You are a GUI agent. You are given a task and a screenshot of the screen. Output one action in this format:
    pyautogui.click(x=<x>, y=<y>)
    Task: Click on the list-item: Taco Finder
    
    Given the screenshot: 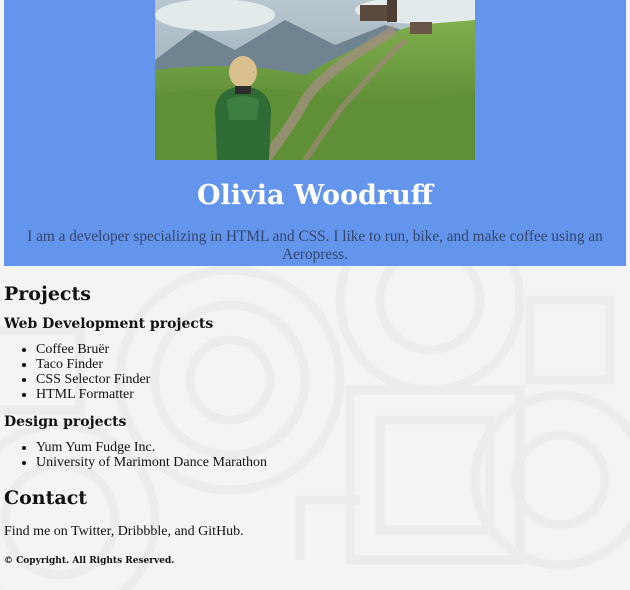 What is the action you would take?
    pyautogui.click(x=331, y=364)
    